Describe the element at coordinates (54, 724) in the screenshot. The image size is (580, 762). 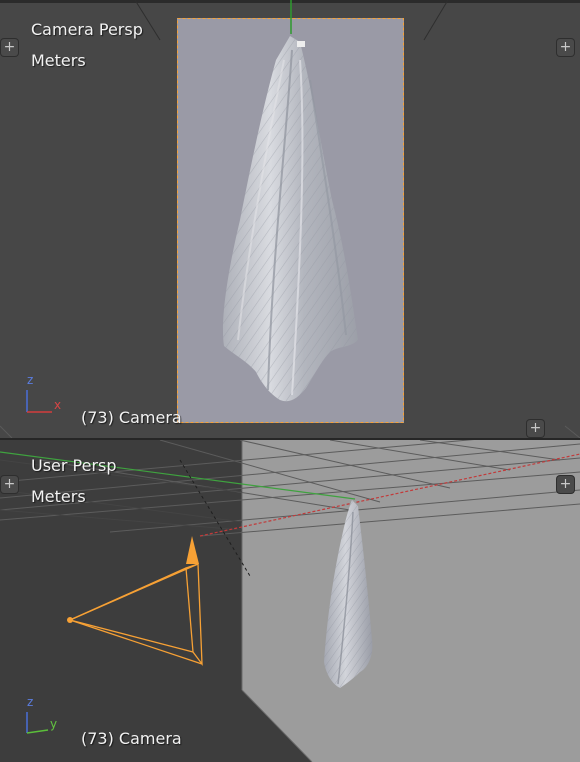
I see `axis-y-label: y` at that location.